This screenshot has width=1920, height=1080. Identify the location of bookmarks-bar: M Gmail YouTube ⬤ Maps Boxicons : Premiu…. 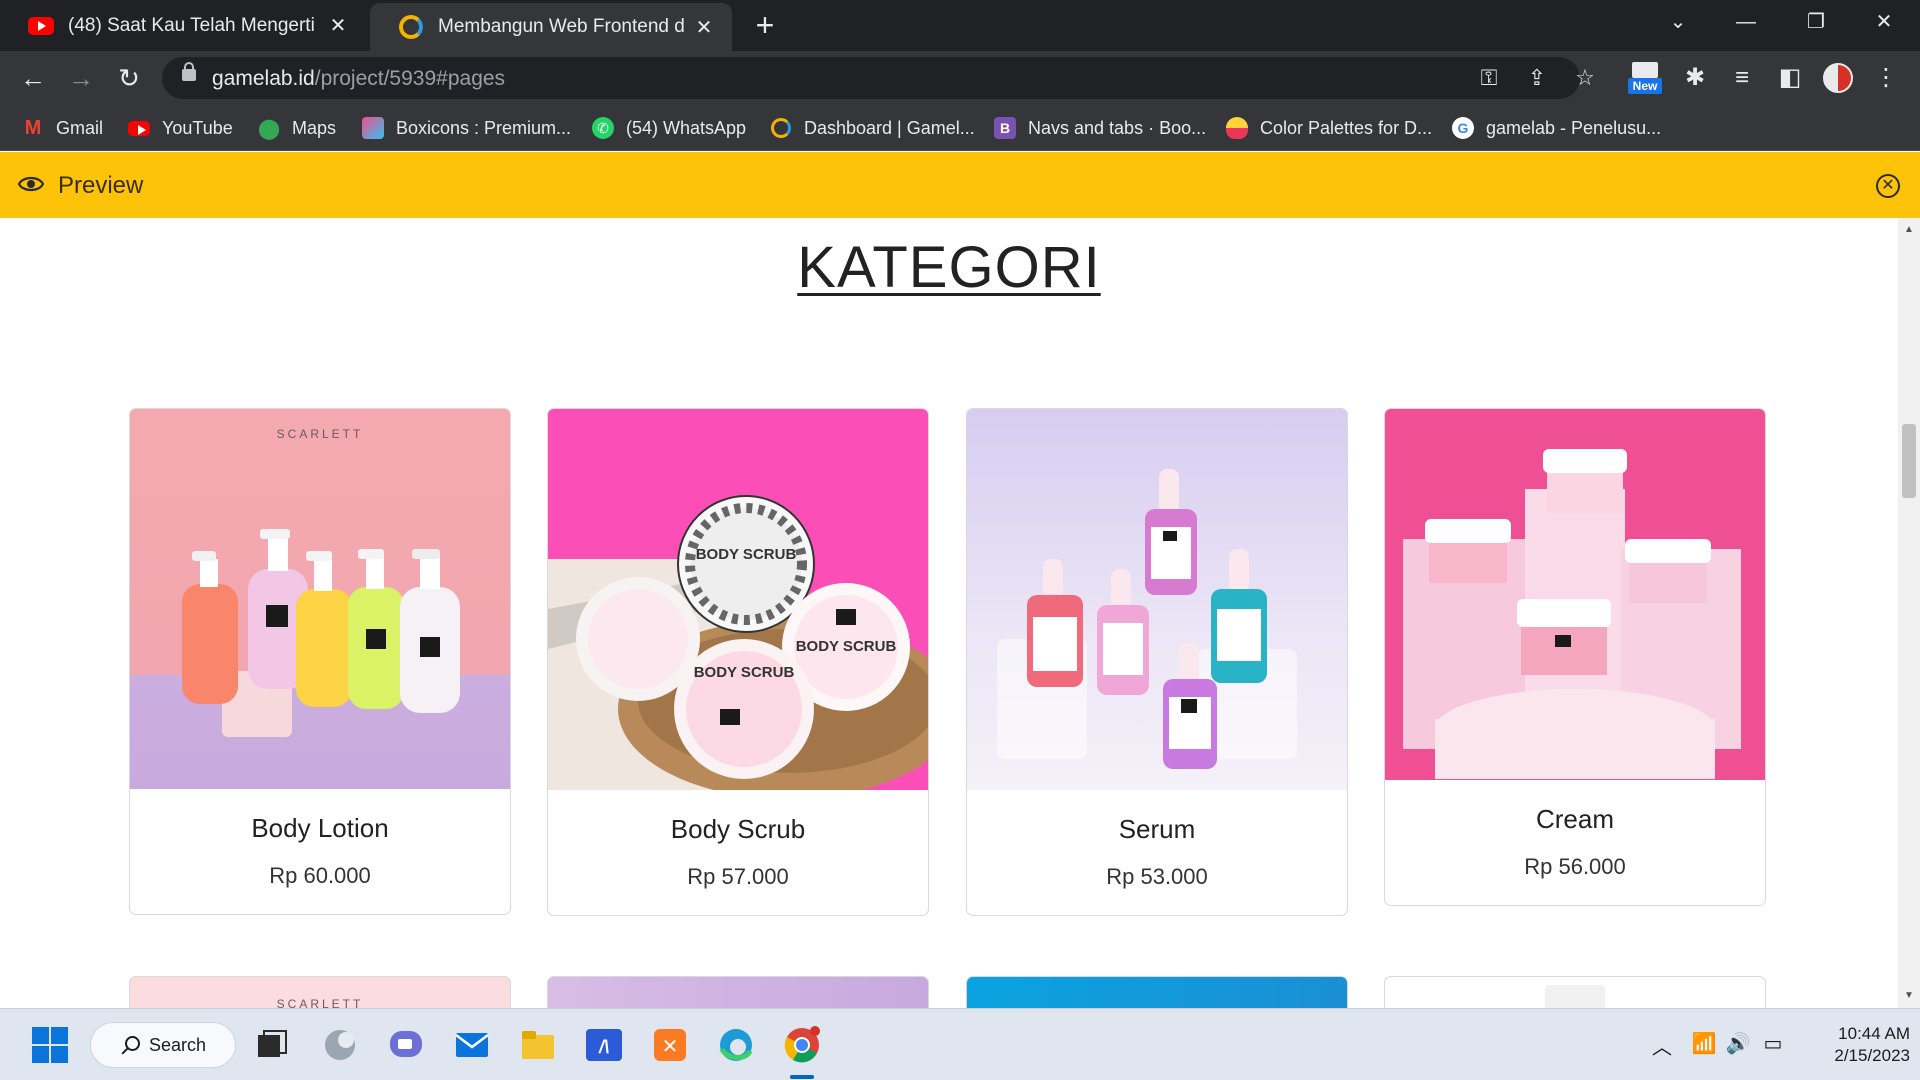
(960, 128).